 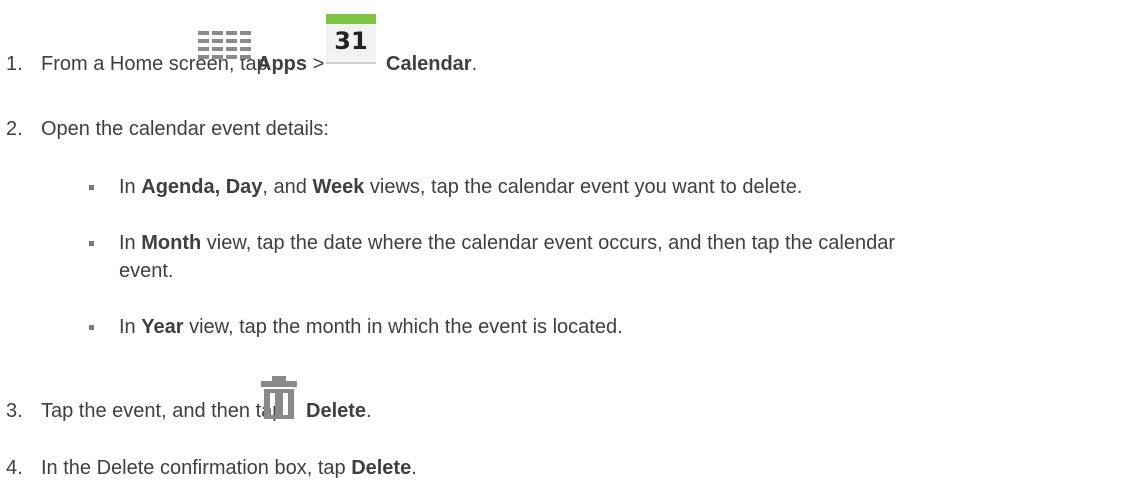 What do you see at coordinates (14, 64) in the screenshot?
I see `step-number: 1.` at bounding box center [14, 64].